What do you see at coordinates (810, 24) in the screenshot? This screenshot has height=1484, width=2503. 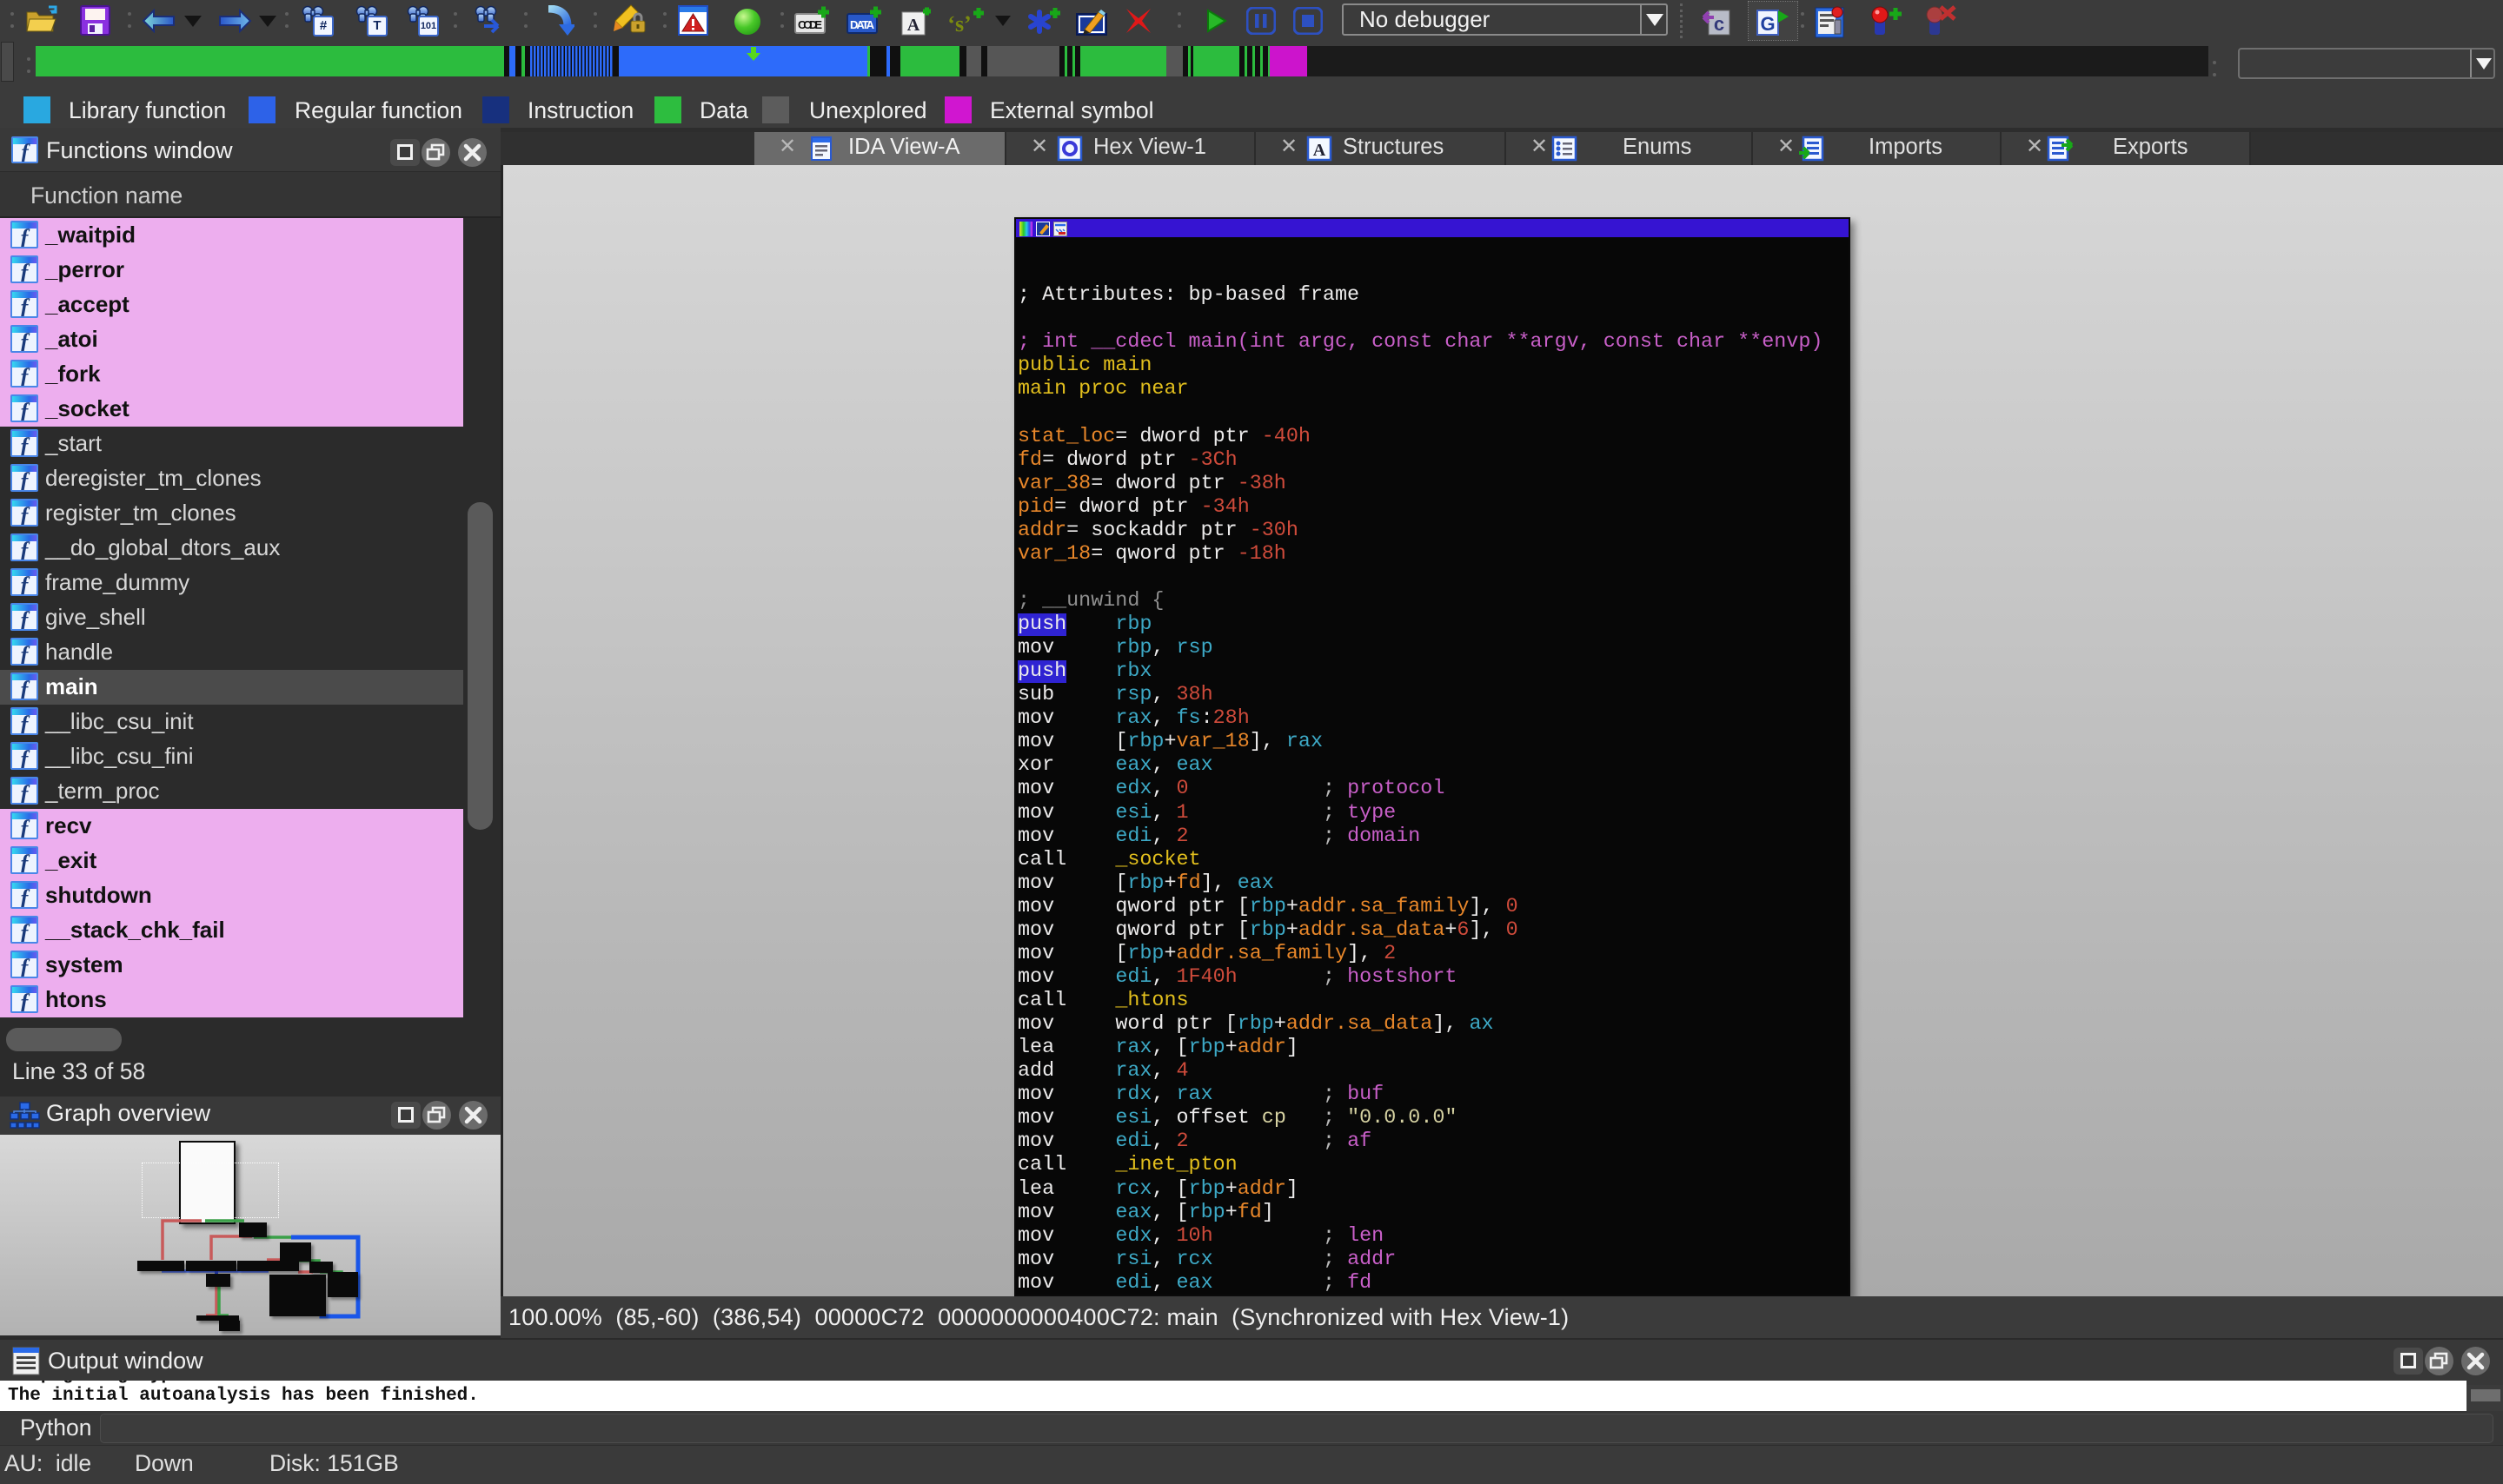 I see `svg-text: CODE` at bounding box center [810, 24].